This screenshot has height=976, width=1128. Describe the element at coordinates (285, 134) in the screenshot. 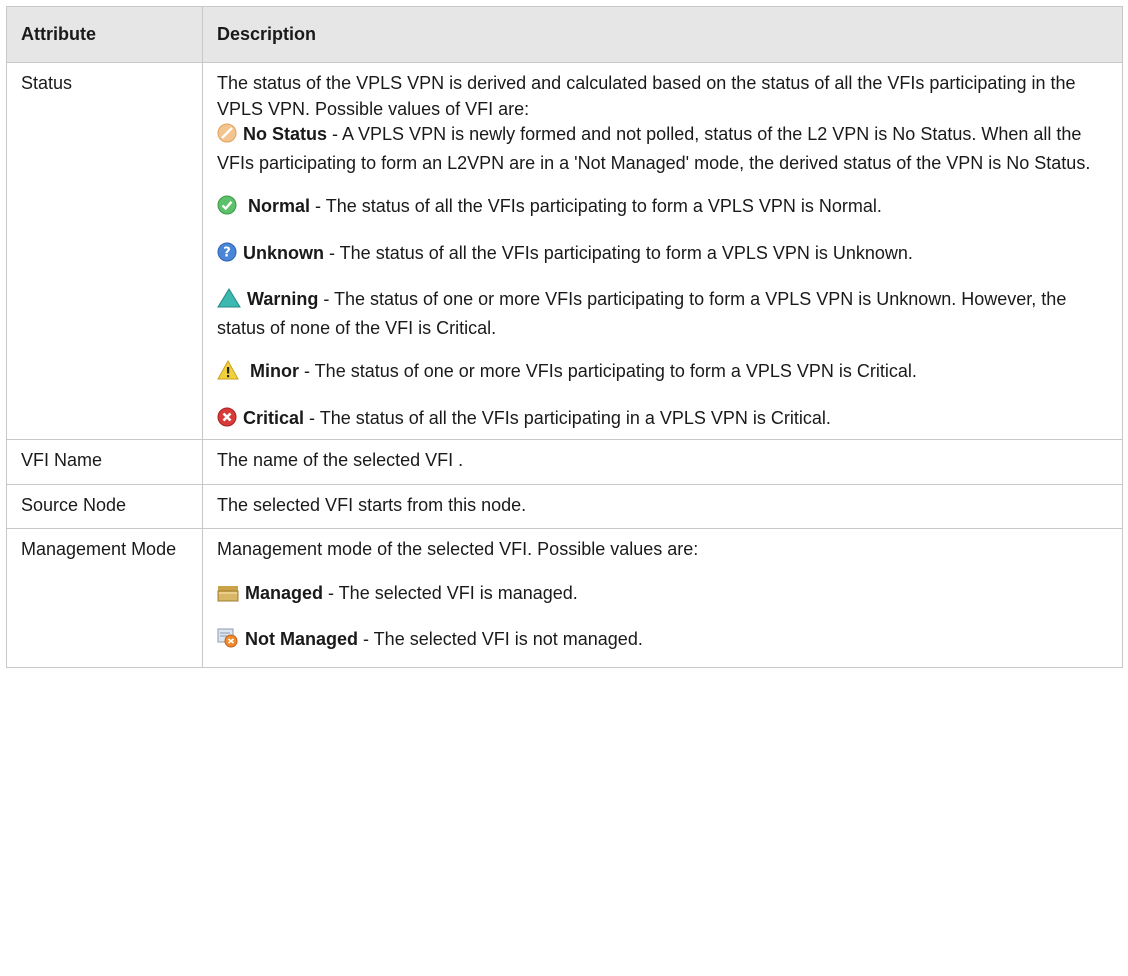

I see `status-label: No Status` at that location.